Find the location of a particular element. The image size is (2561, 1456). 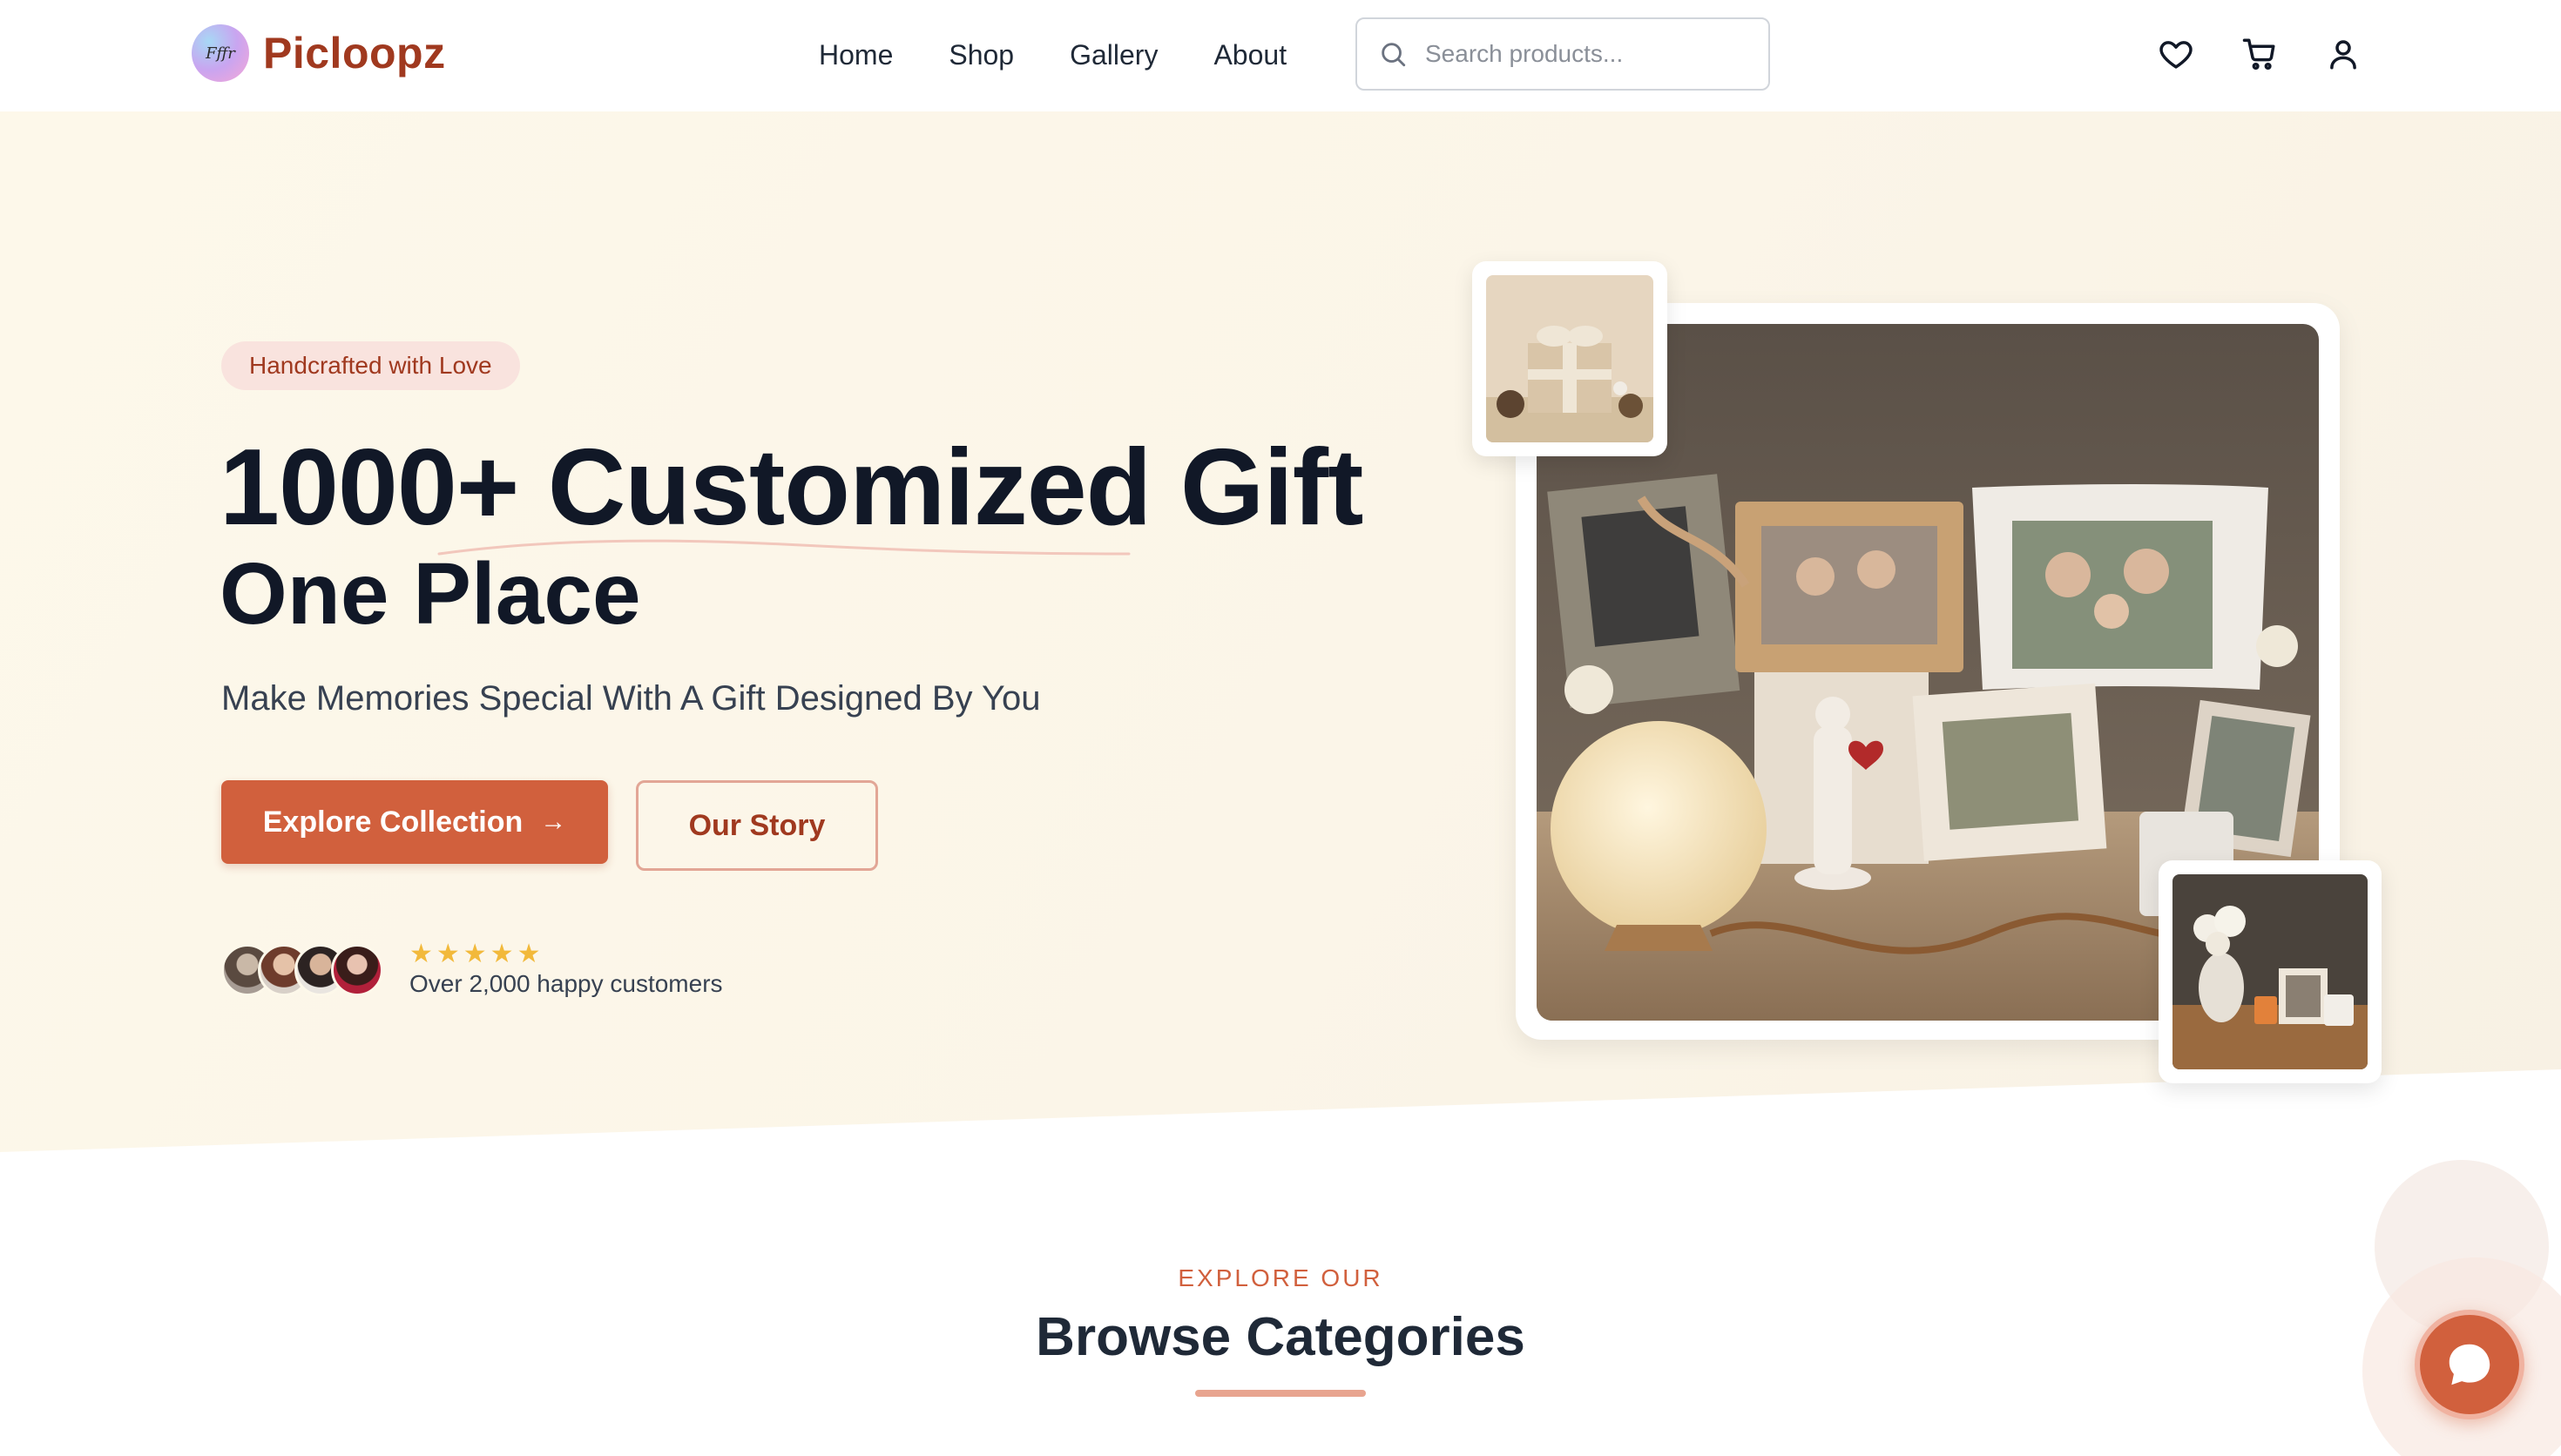

search-input is located at coordinates (1582, 54).